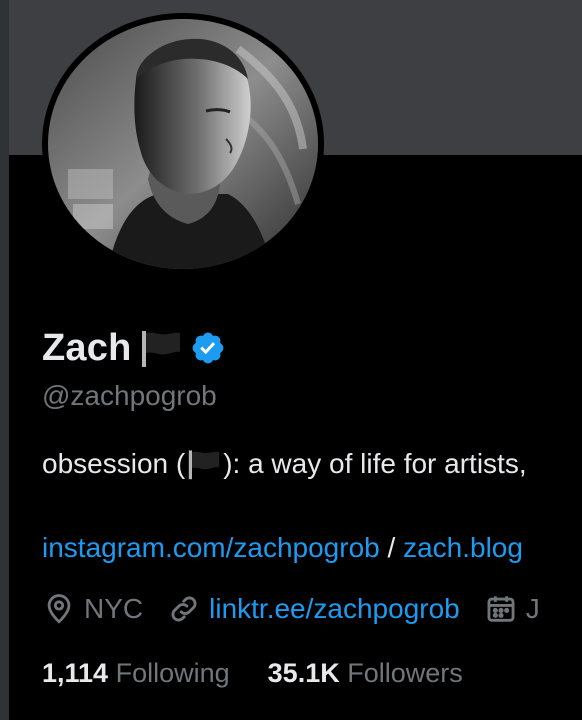  What do you see at coordinates (303, 673) in the screenshot?
I see `followers-count: 35.1K` at bounding box center [303, 673].